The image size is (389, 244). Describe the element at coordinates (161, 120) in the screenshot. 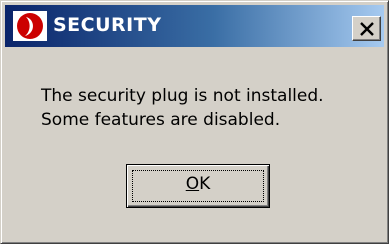

I see `message-line-2: Some features are disabled.` at that location.